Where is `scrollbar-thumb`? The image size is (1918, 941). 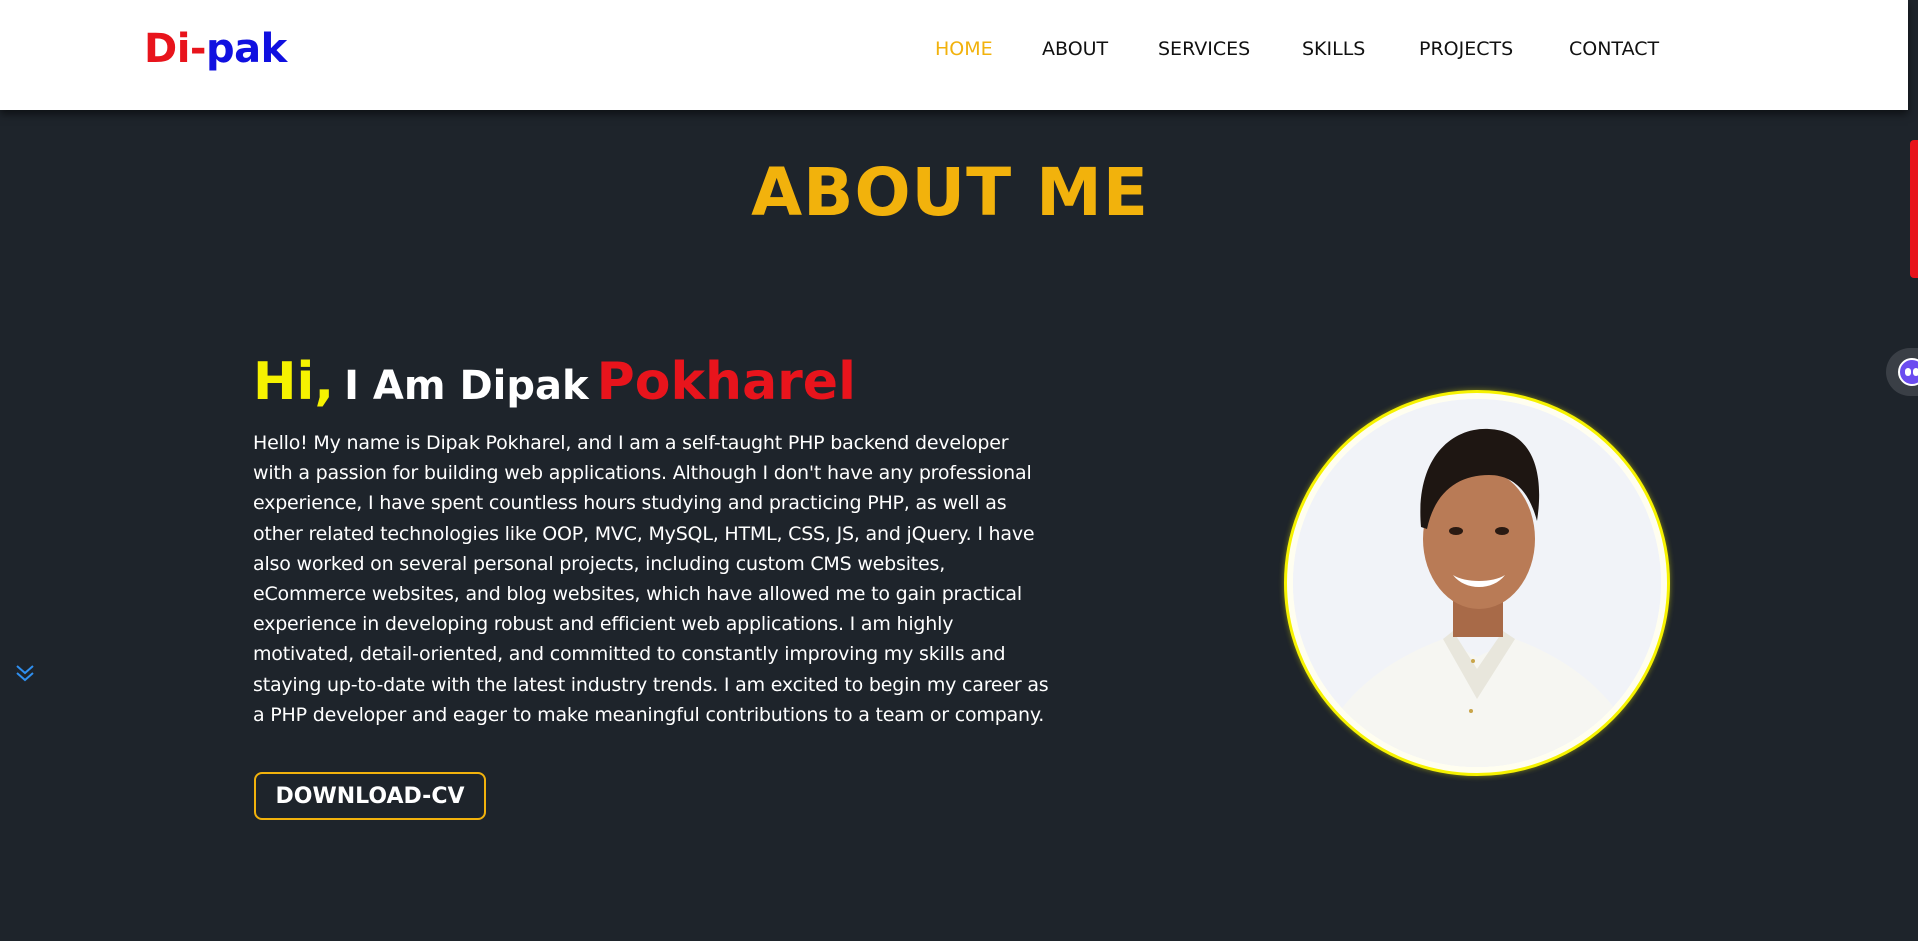
scrollbar-thumb is located at coordinates (1914, 209).